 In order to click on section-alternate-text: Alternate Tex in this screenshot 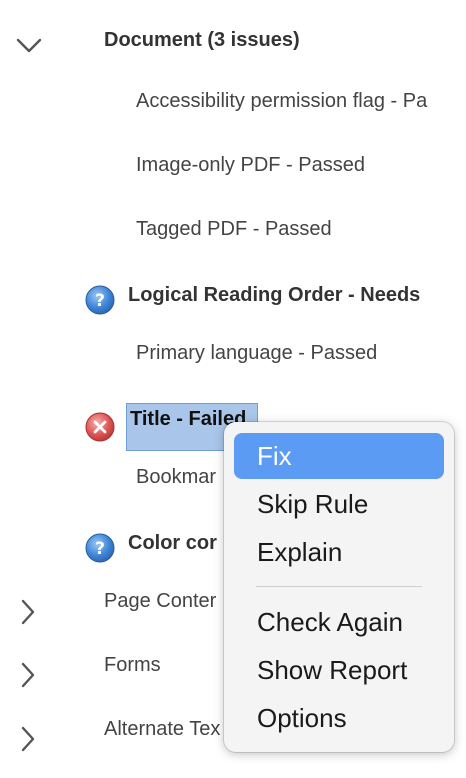, I will do `click(162, 729)`.